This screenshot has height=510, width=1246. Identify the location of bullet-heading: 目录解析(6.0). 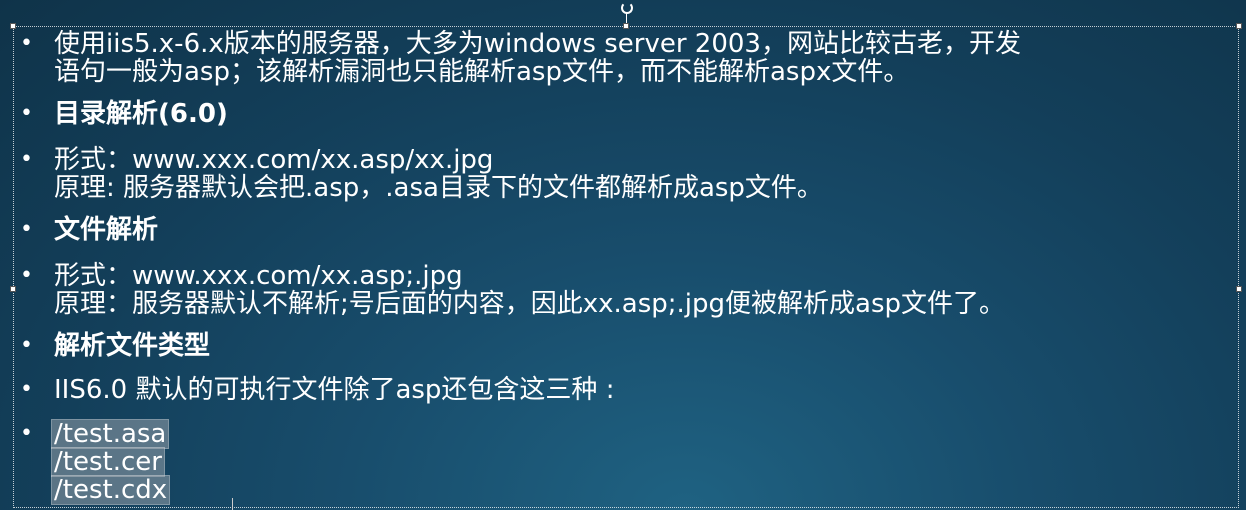
(141, 114).